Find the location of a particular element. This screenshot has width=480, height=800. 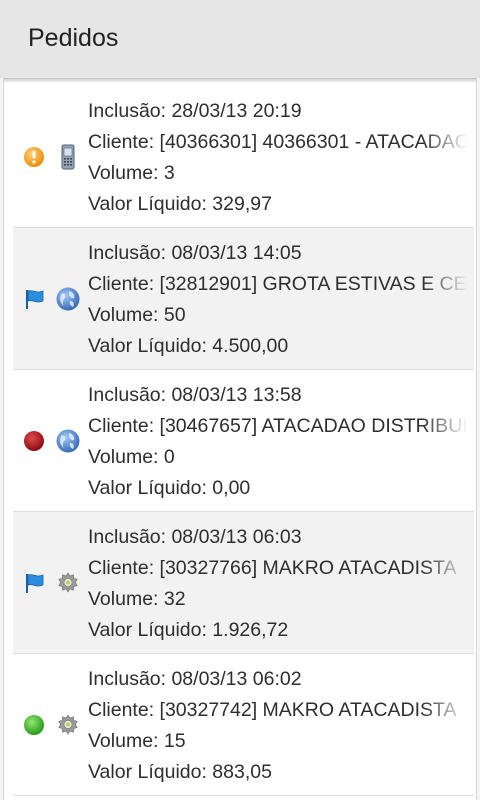

warning-icon is located at coordinates (34, 157).